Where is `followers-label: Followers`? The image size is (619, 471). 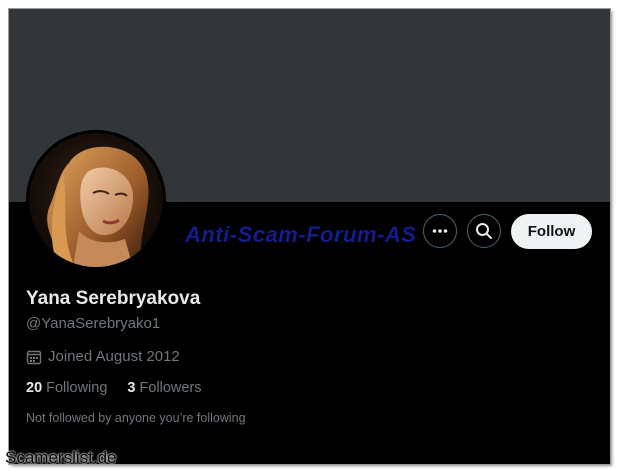
followers-label: Followers is located at coordinates (170, 388).